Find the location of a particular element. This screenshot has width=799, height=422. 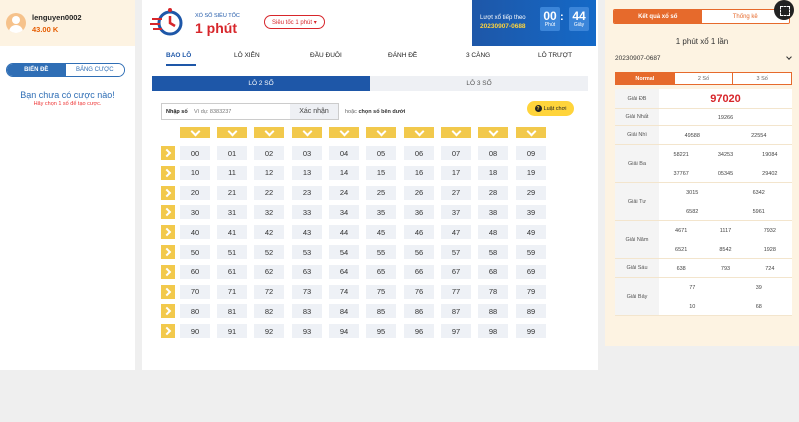

number-cell: 77 is located at coordinates (456, 291).